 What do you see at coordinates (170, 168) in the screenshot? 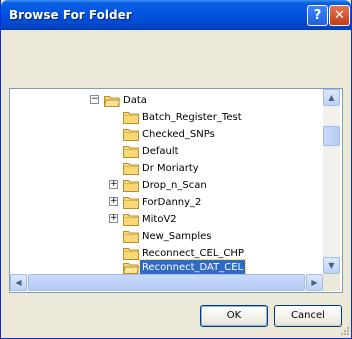
I see `tree-item-label: Dr Moriarty` at bounding box center [170, 168].